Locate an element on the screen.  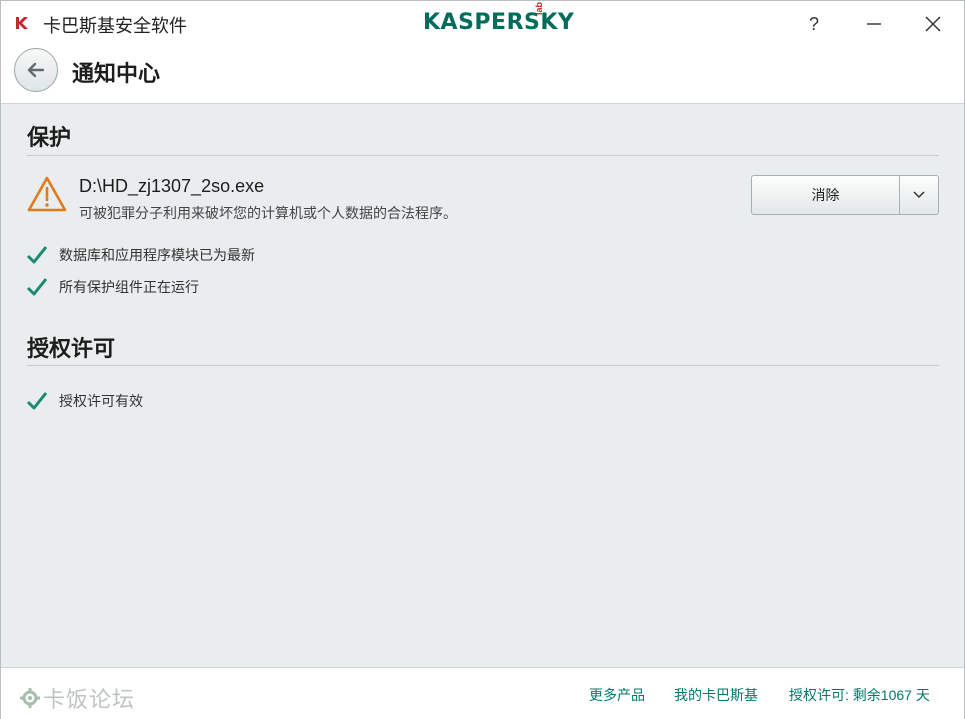
page-header: 通知中心 is located at coordinates (482, 75).